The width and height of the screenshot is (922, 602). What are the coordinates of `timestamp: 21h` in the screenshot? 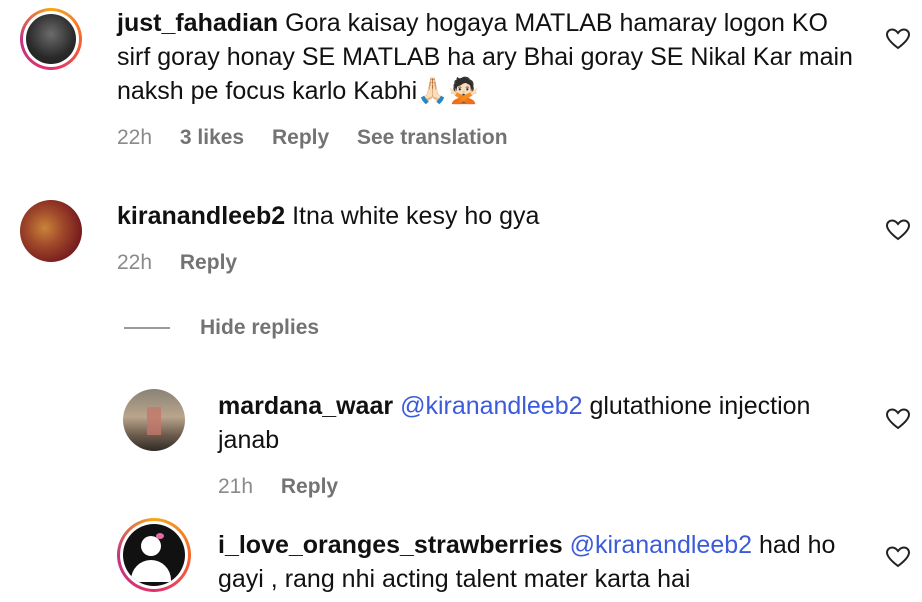 It's located at (236, 486).